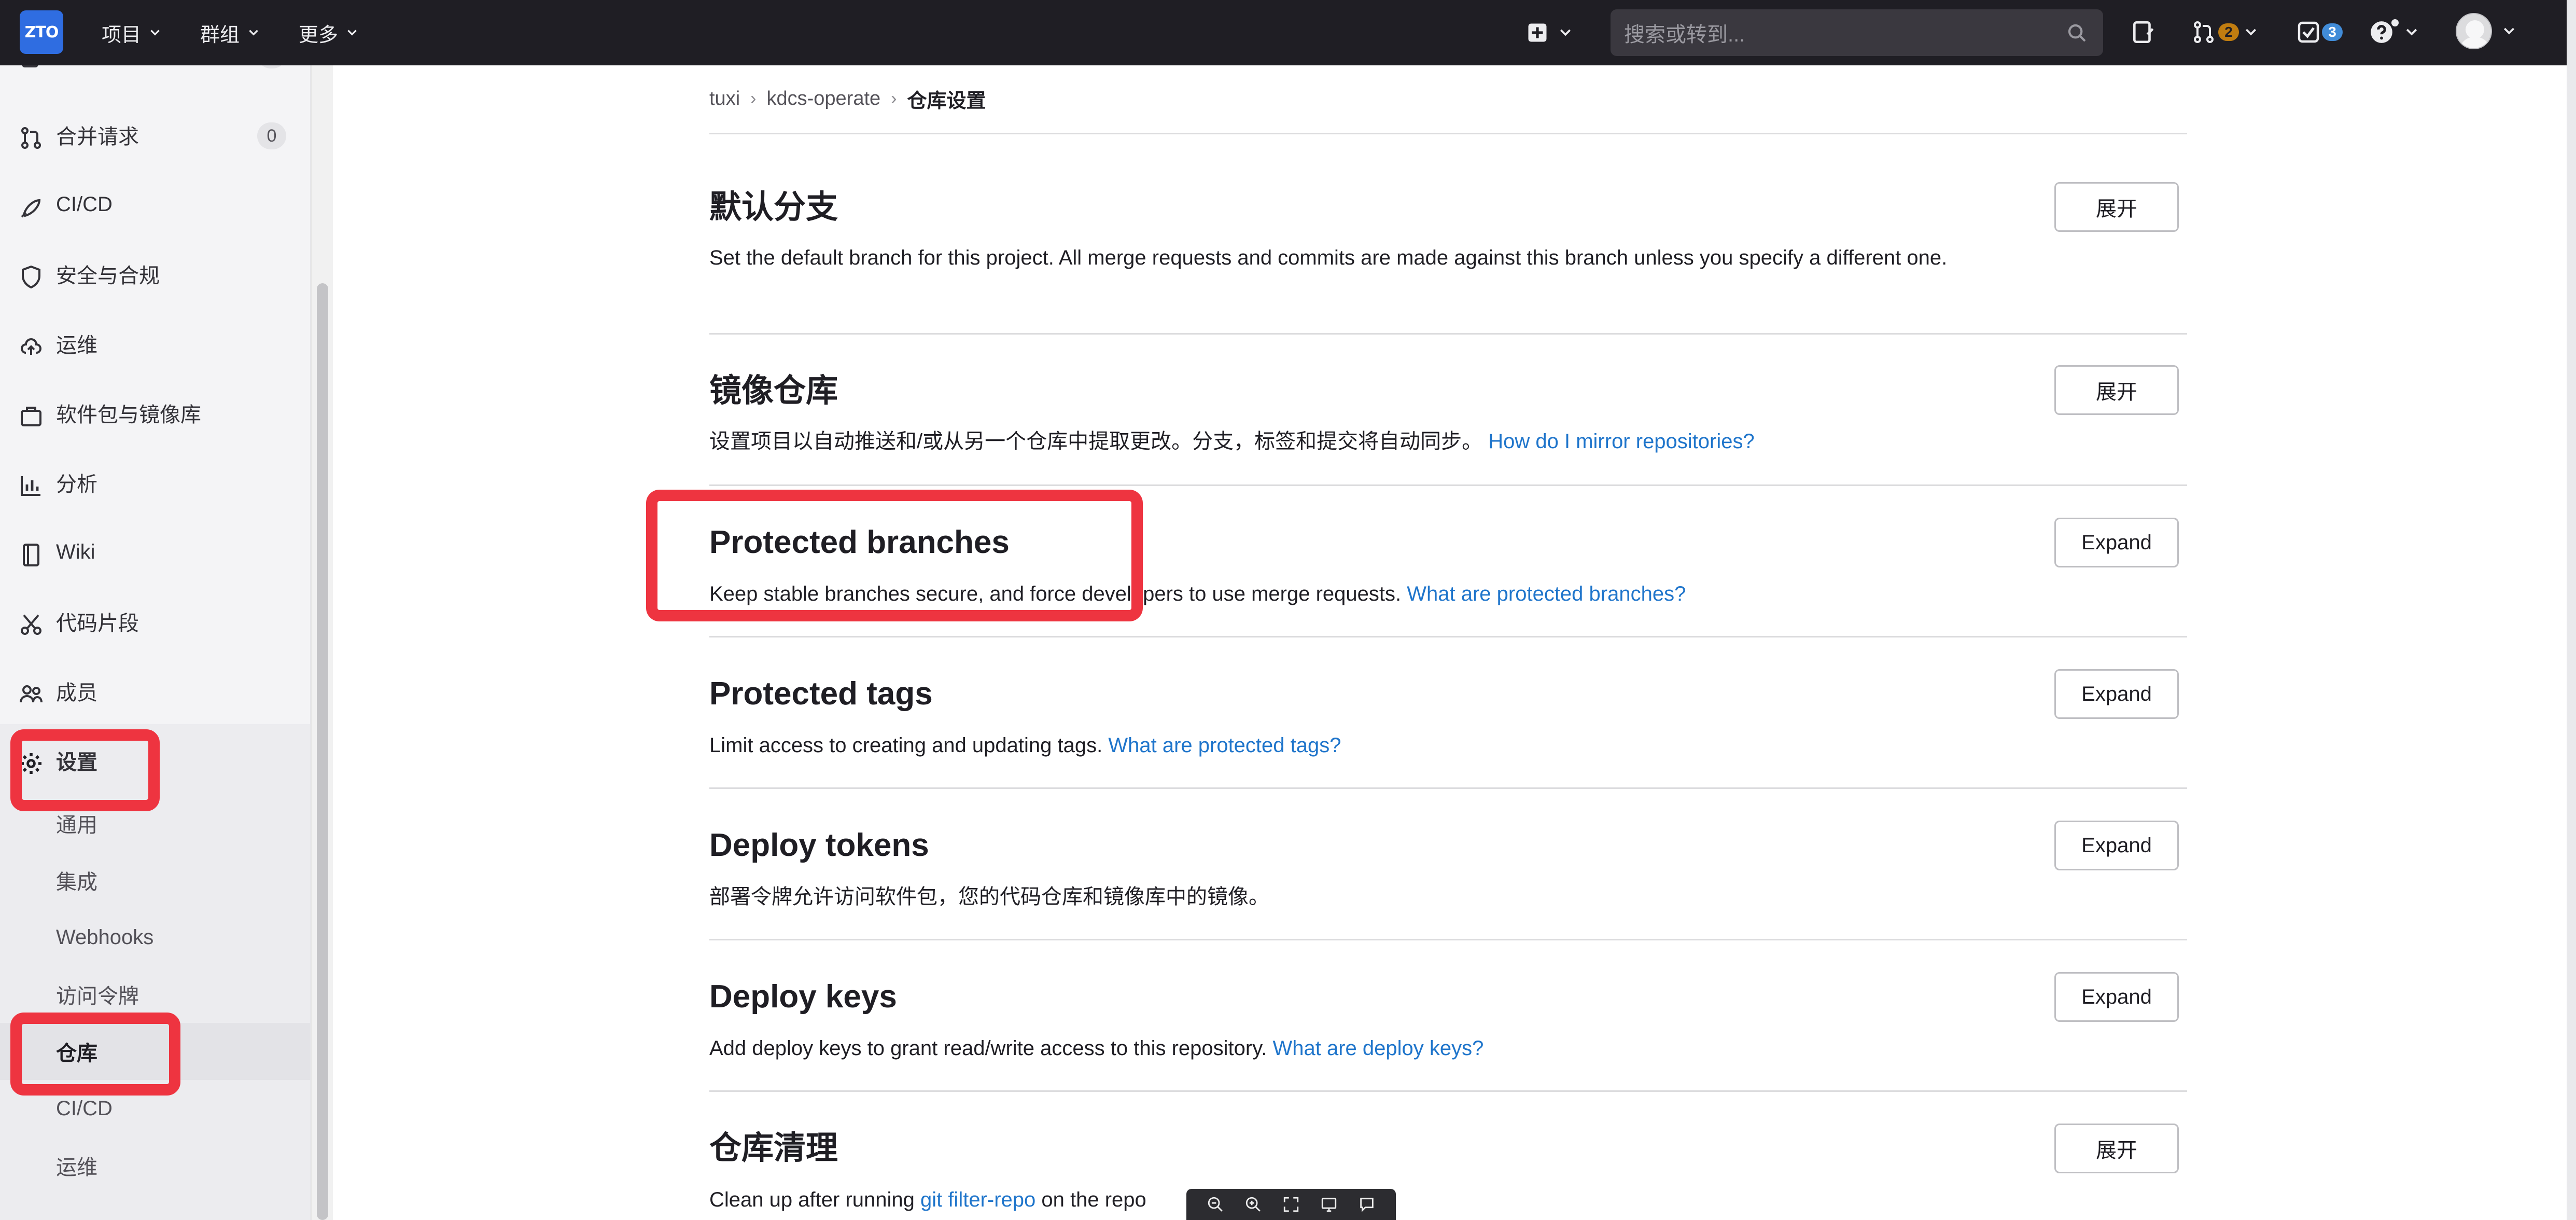 The height and width of the screenshot is (1220, 2576). I want to click on nav-more-label: 更多, so click(319, 35).